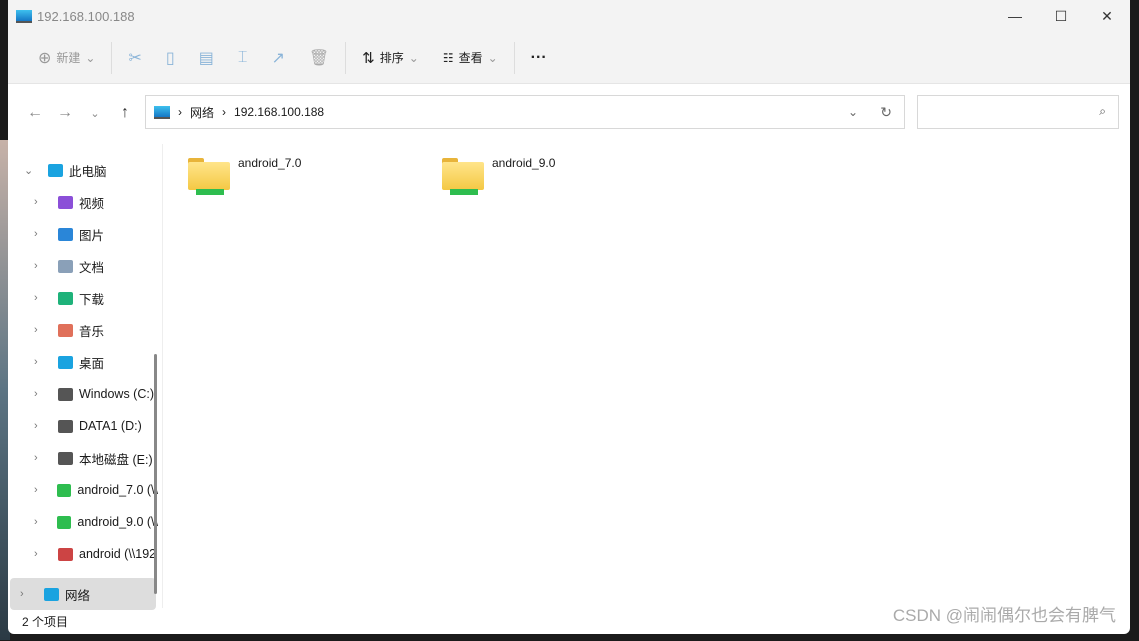  What do you see at coordinates (92, 267) in the screenshot?
I see `sidebar-item-label: 文档` at bounding box center [92, 267].